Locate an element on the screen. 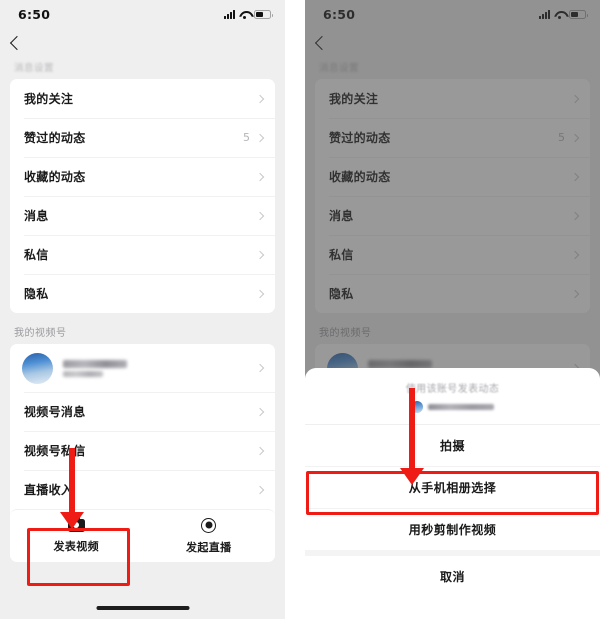  account-name-redacted is located at coordinates (461, 406).